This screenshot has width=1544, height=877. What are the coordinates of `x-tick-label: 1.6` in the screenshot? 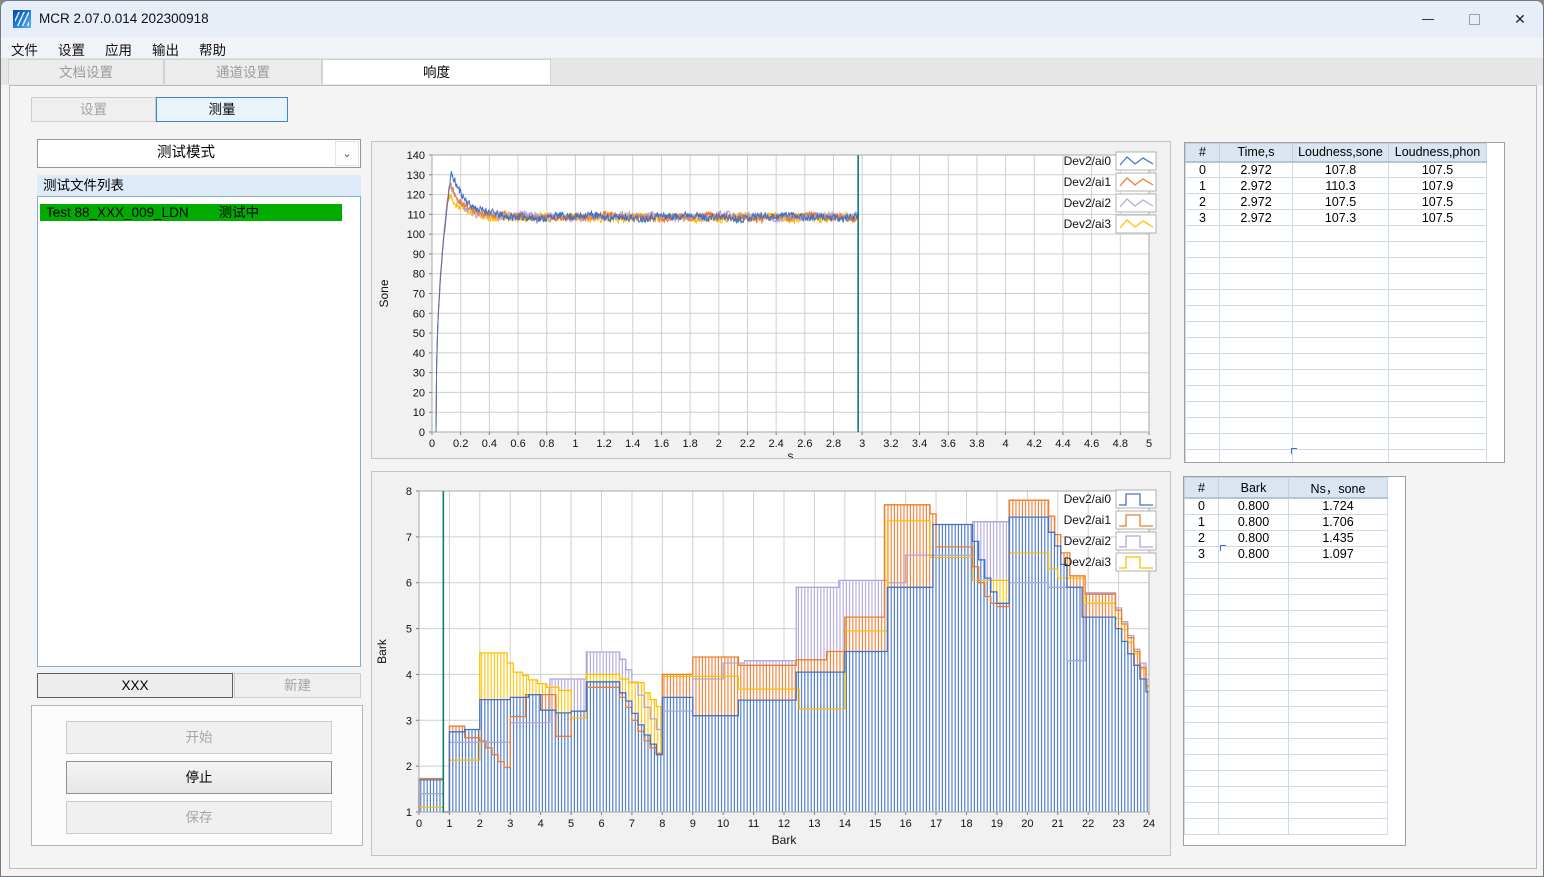 It's located at (661, 444).